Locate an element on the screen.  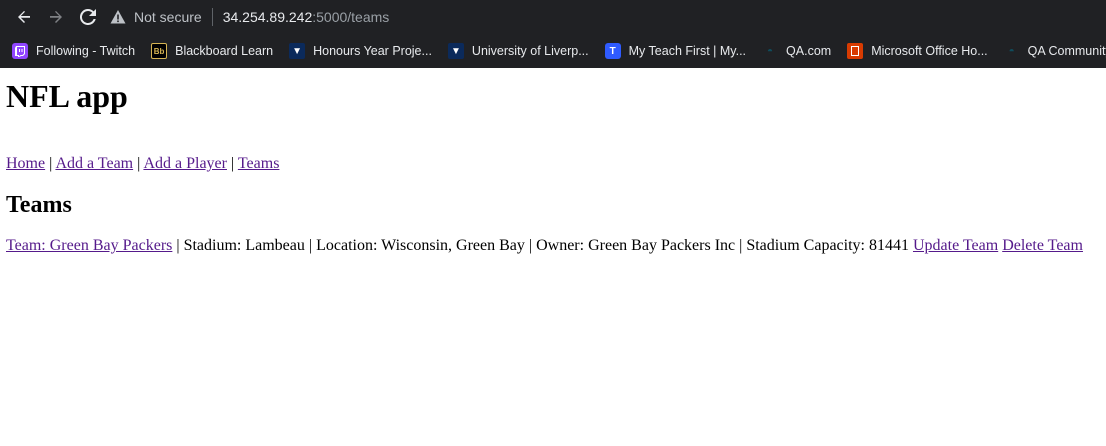
reload-icon is located at coordinates (88, 17).